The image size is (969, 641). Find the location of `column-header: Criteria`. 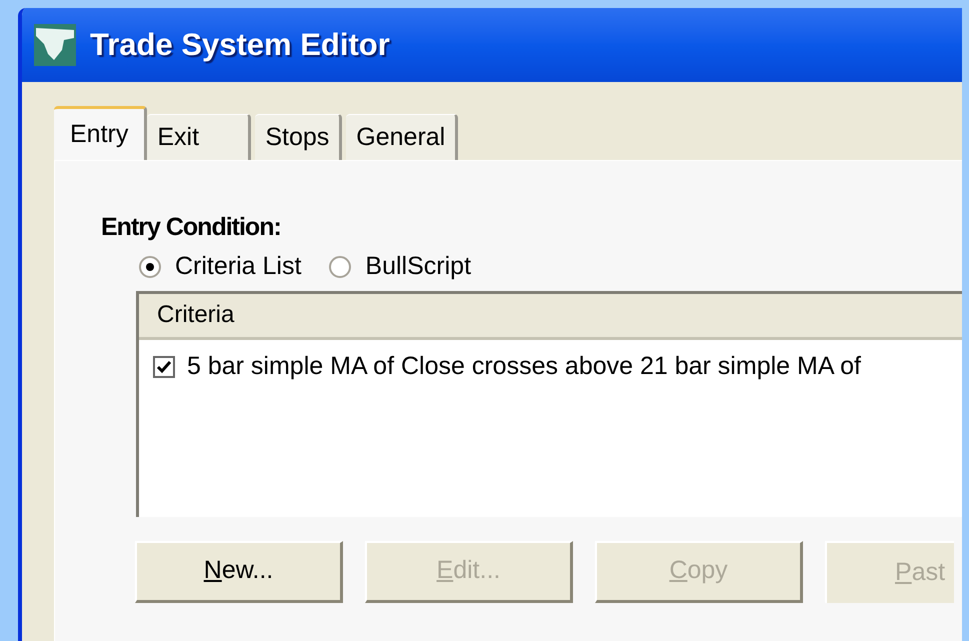

column-header: Criteria is located at coordinates (550, 317).